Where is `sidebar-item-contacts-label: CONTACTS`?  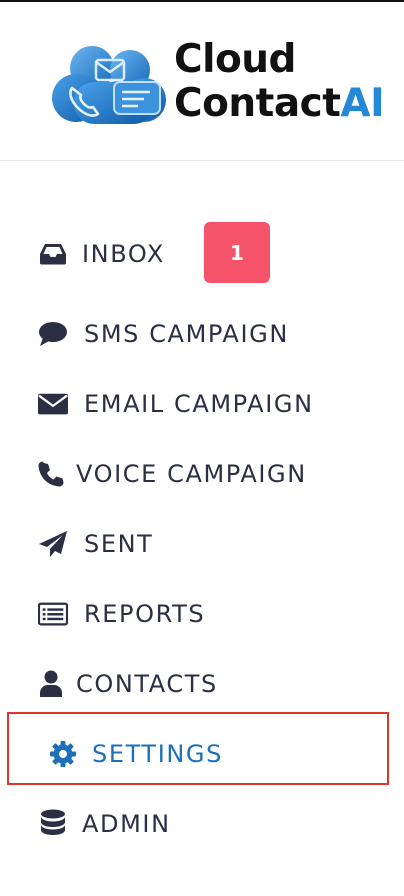
sidebar-item-contacts-label: CONTACTS is located at coordinates (147, 684).